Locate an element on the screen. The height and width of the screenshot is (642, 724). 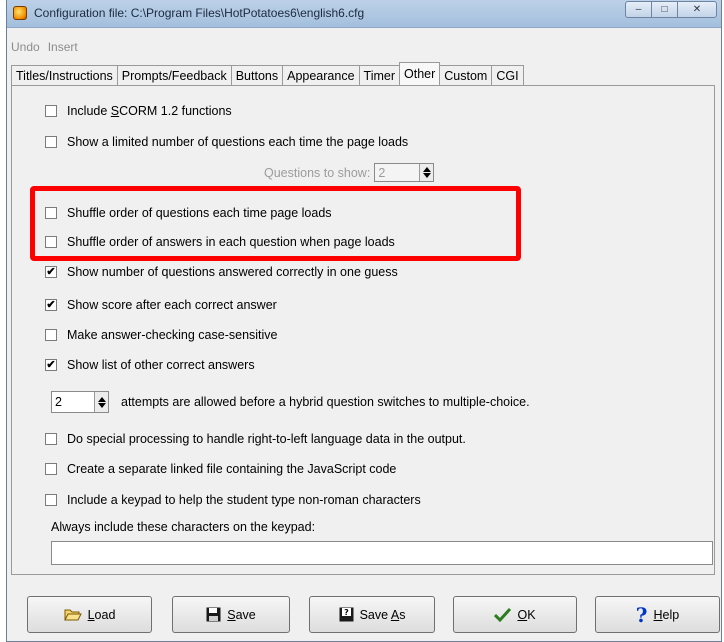
show-other-answers-checkbox: ✔ is located at coordinates (51, 365).